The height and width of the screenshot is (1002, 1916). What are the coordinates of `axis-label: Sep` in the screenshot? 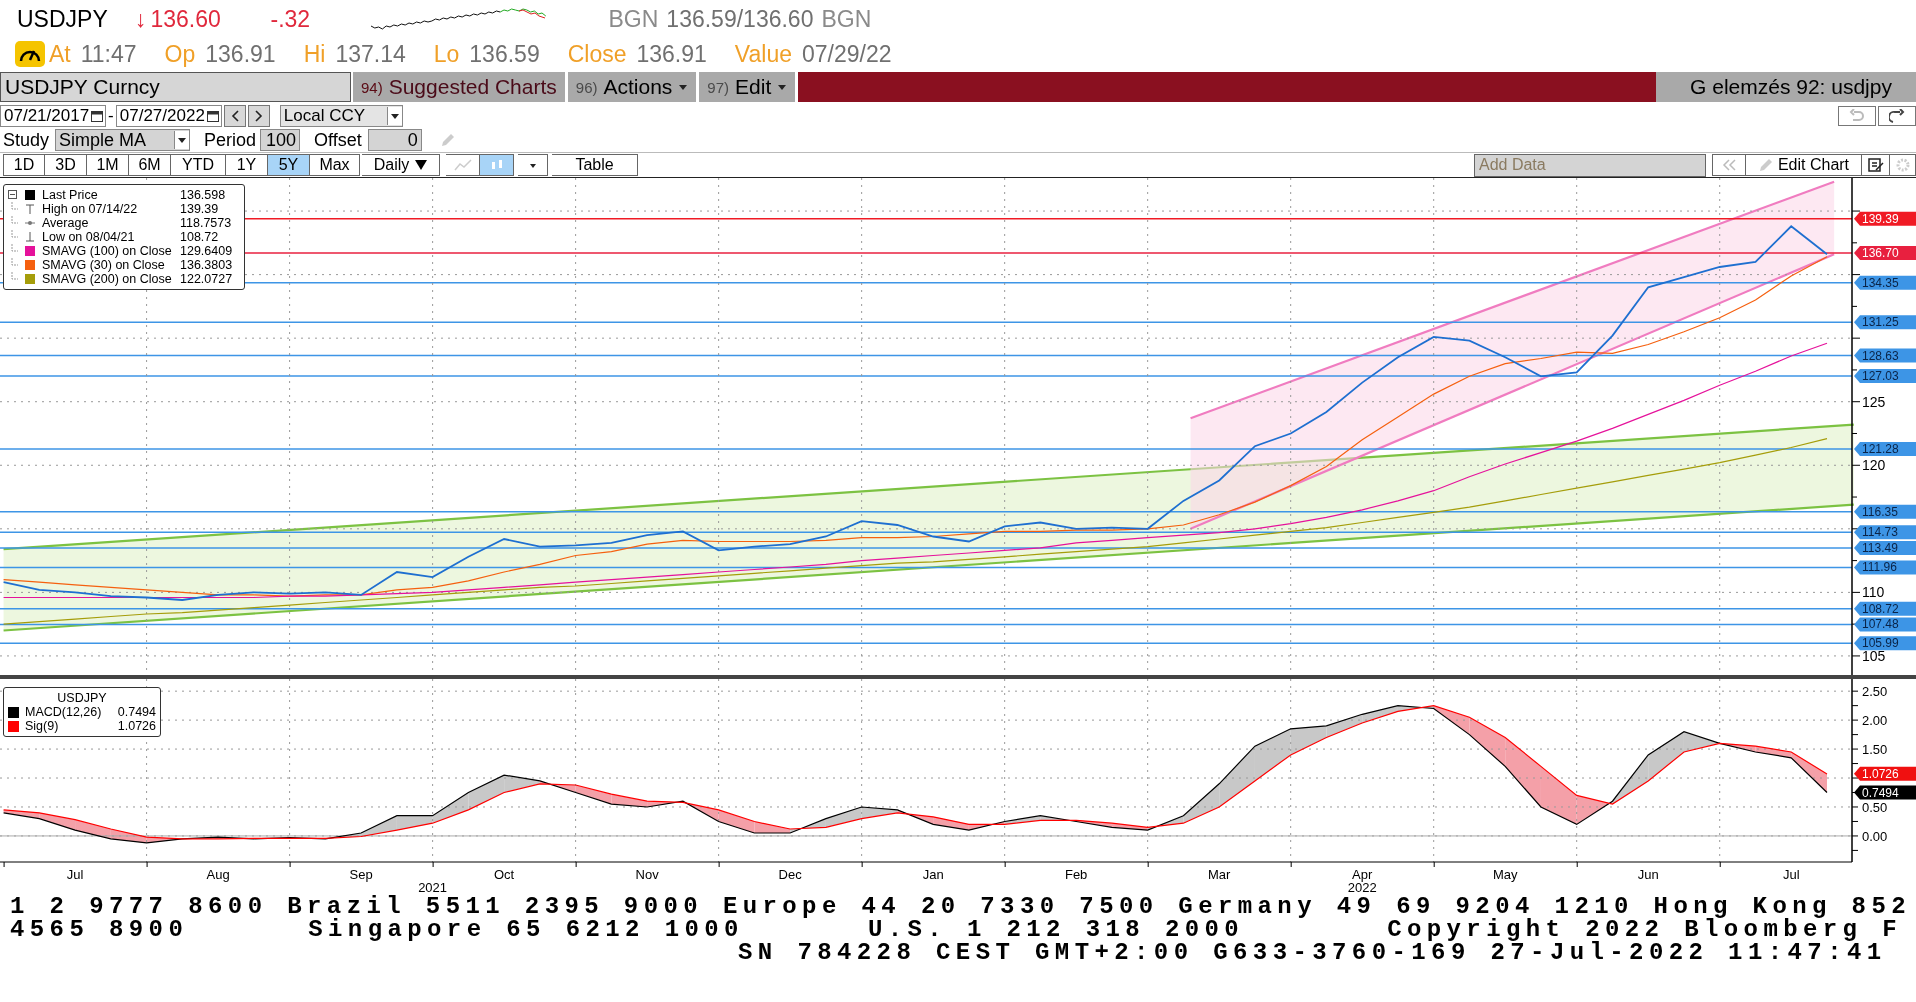 It's located at (361, 874).